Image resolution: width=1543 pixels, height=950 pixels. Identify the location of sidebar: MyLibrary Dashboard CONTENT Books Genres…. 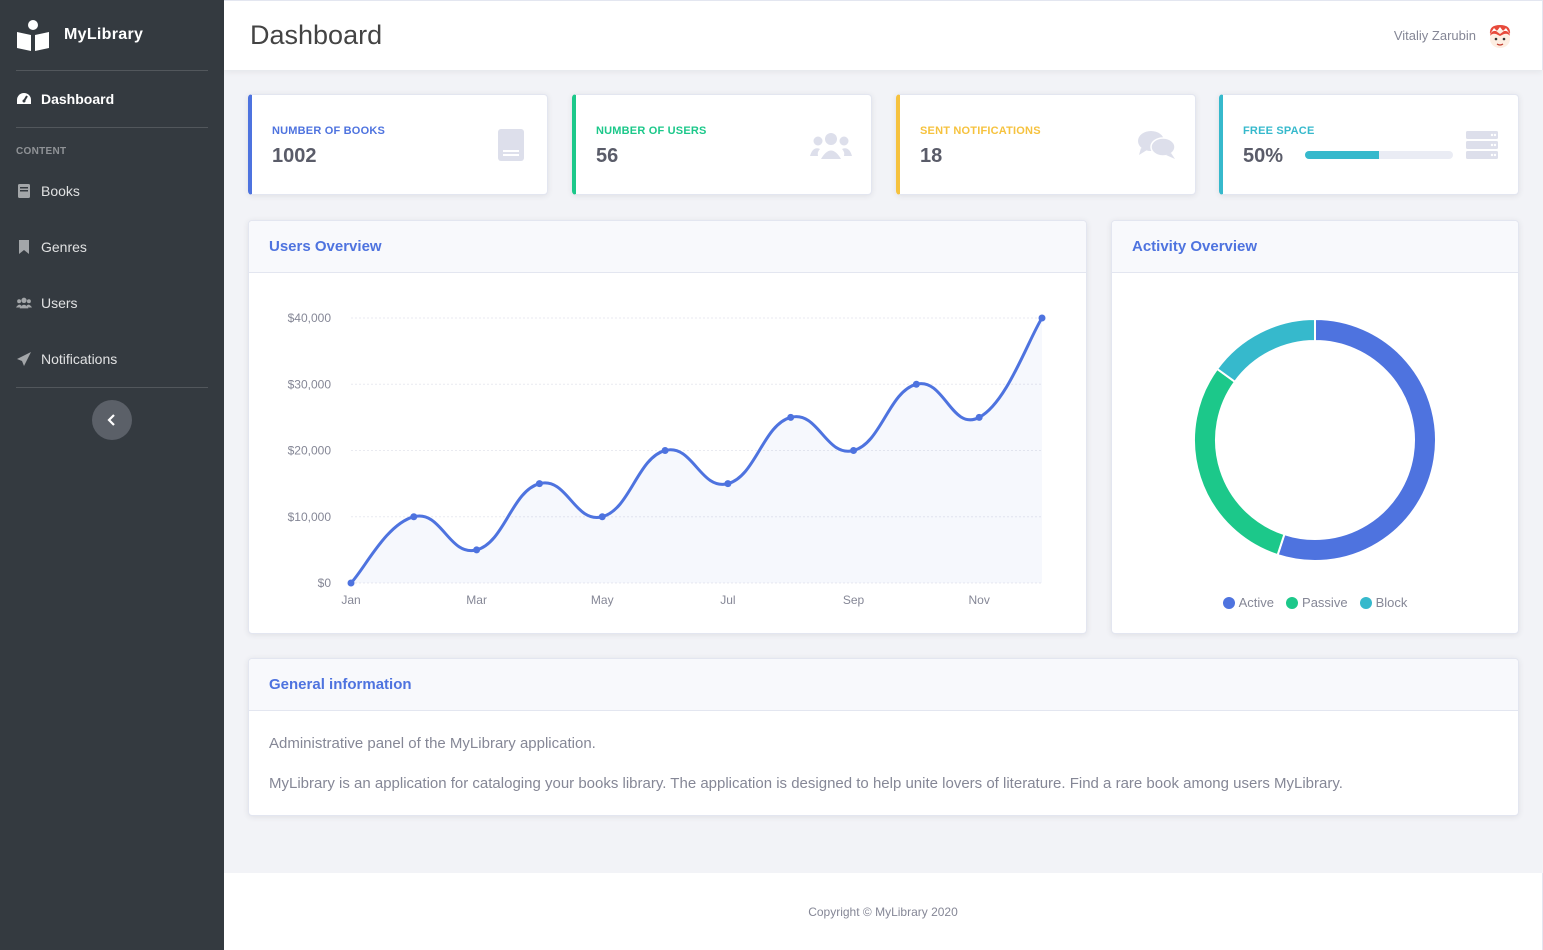
(112, 475).